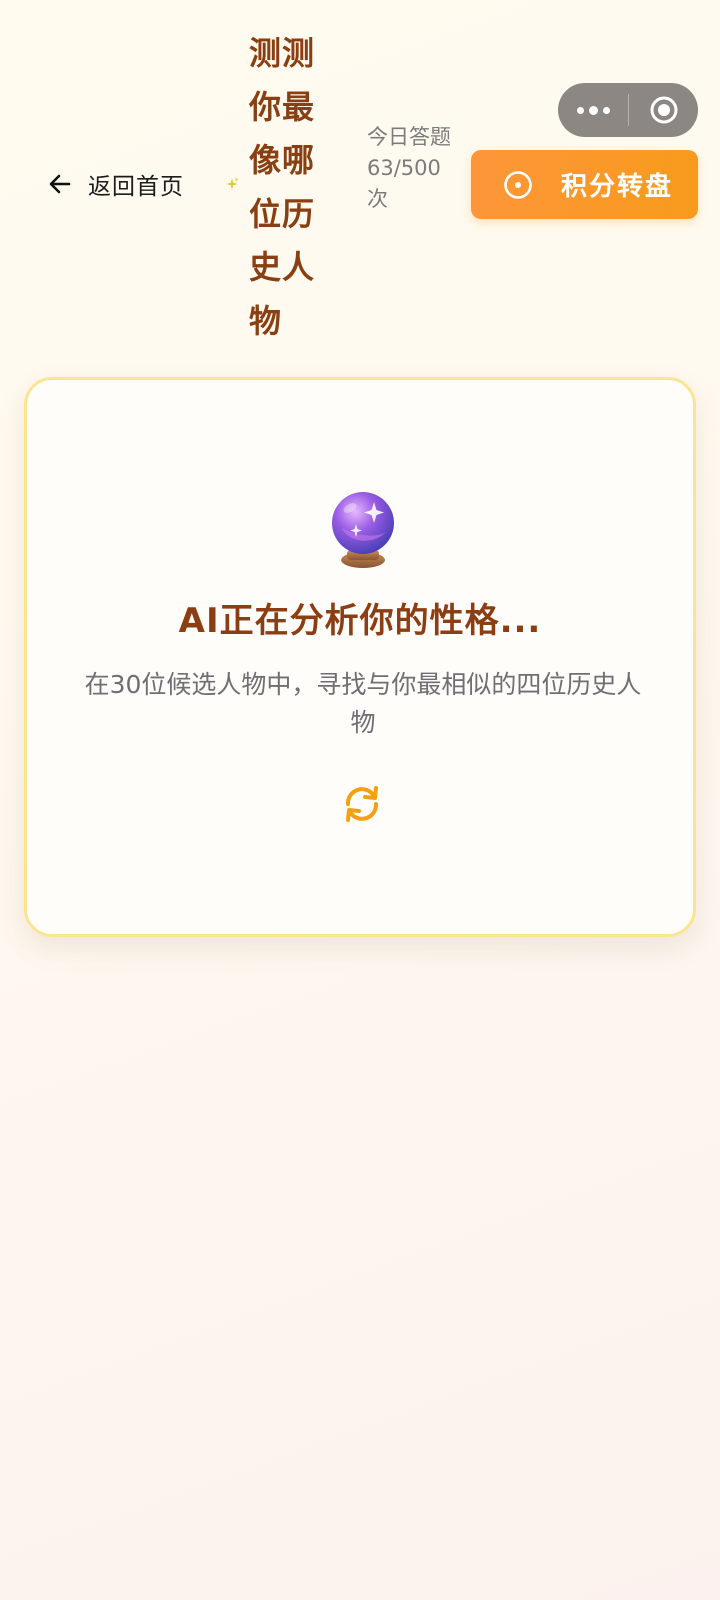 This screenshot has height=1600, width=720. What do you see at coordinates (60, 184) in the screenshot?
I see `arrow-left-icon` at bounding box center [60, 184].